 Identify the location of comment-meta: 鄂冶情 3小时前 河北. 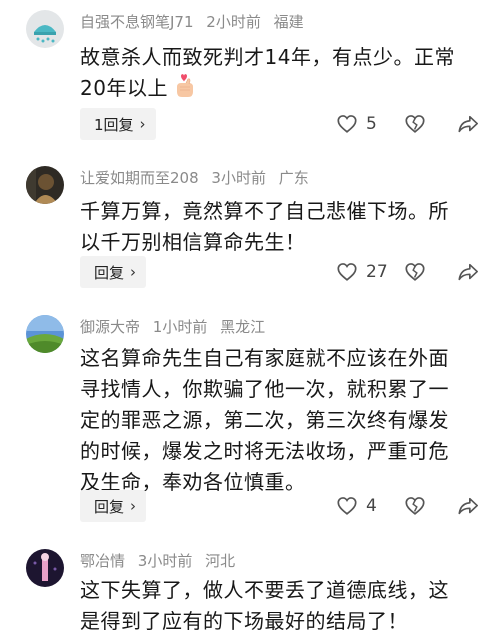
(161, 561).